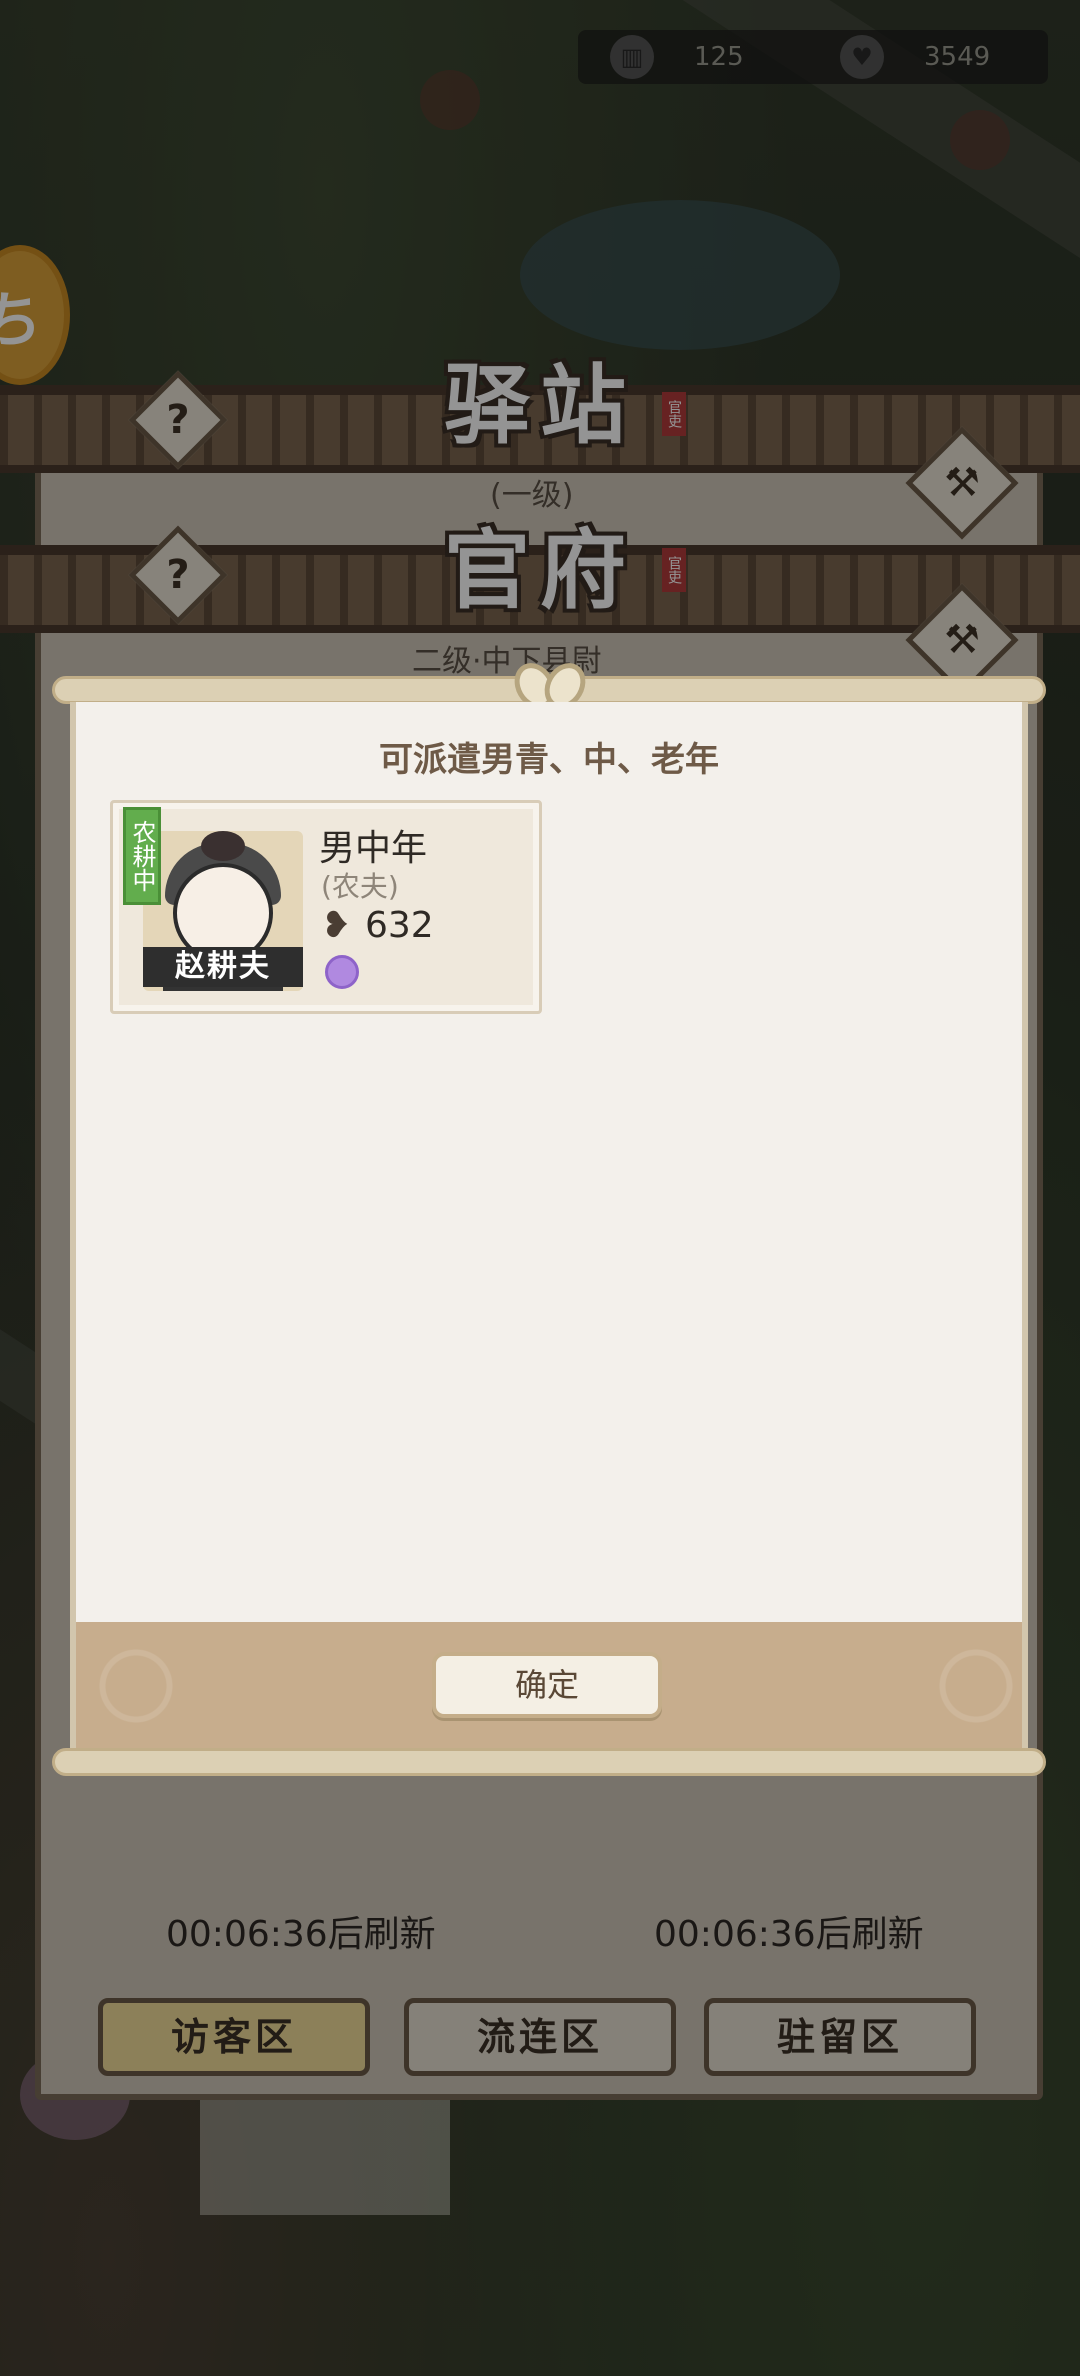  What do you see at coordinates (399, 925) in the screenshot?
I see `villager-power-value: 632` at bounding box center [399, 925].